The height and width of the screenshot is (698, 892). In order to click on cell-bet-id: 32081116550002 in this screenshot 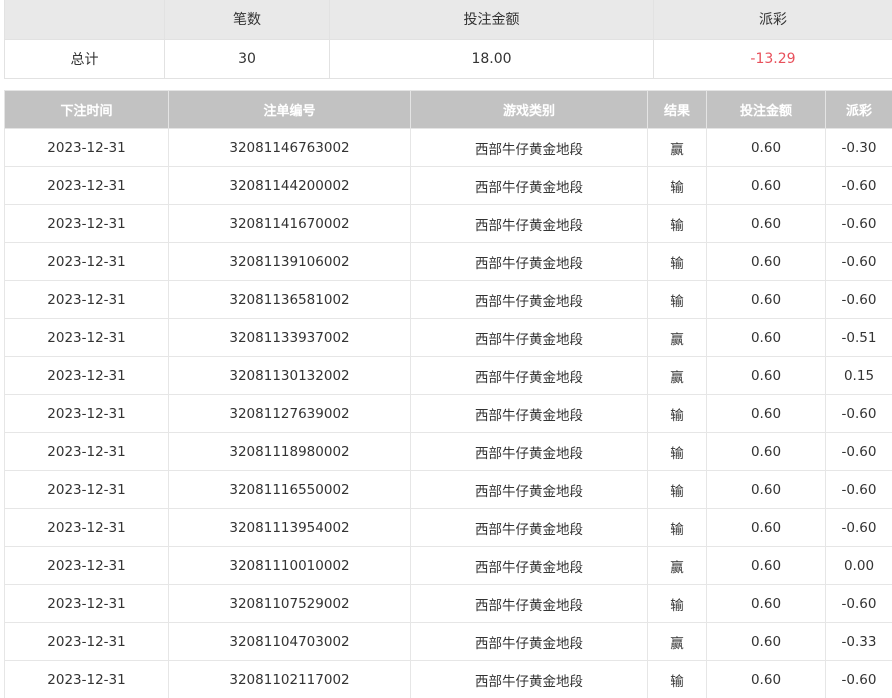, I will do `click(289, 489)`.